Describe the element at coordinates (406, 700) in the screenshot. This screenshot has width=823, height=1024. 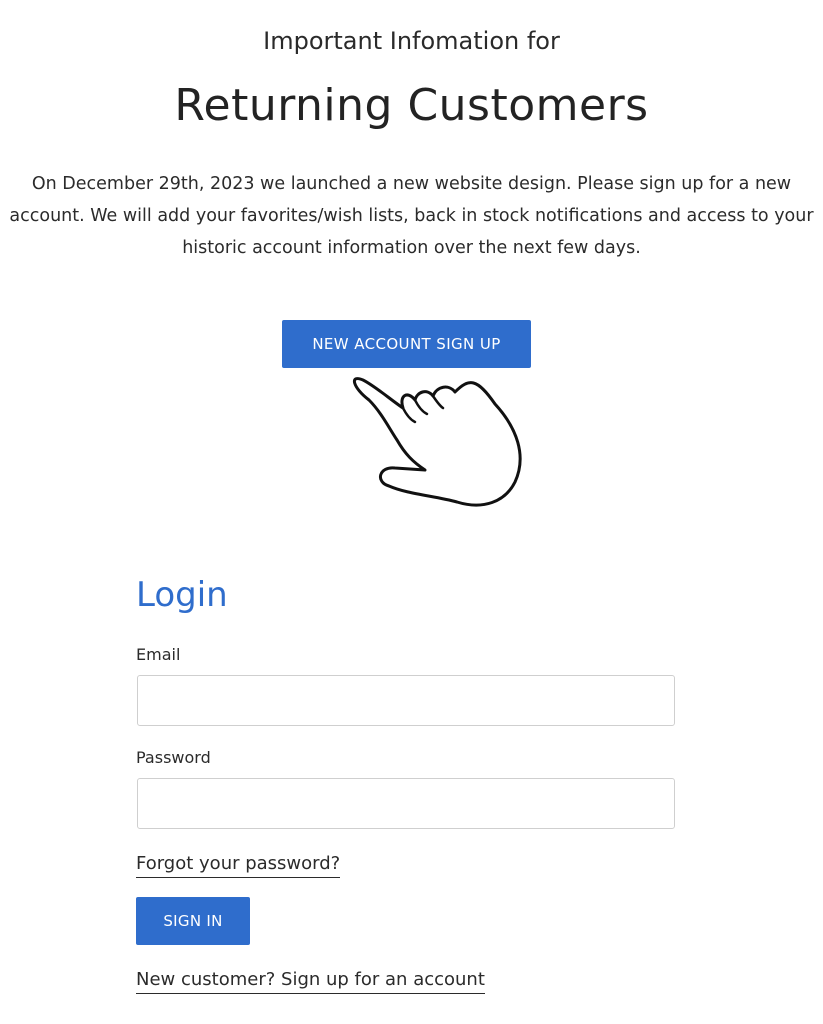
I see `email-input` at that location.